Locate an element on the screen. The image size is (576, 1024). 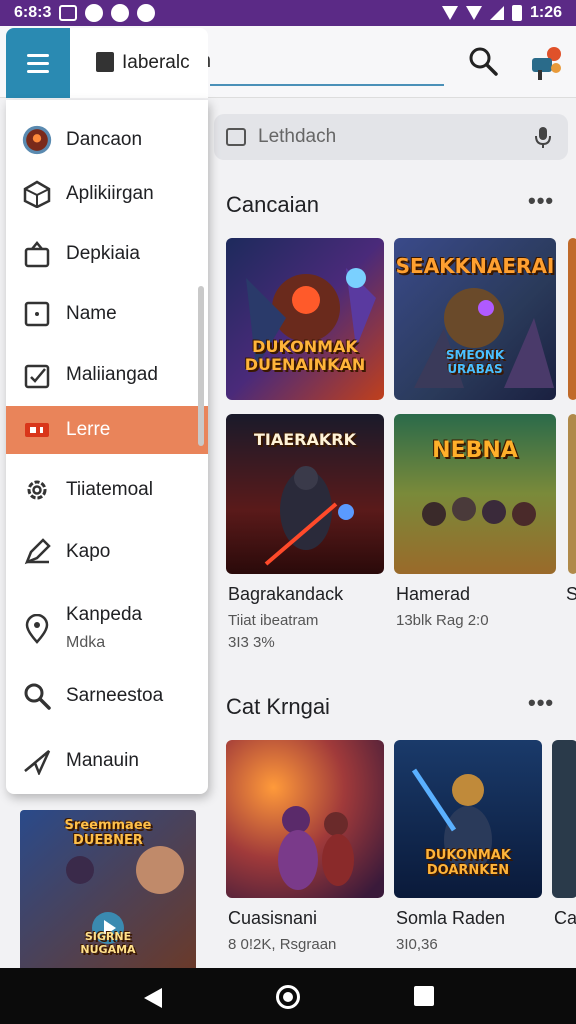
drawer-item-manauin: Manauin is located at coordinates (107, 761).